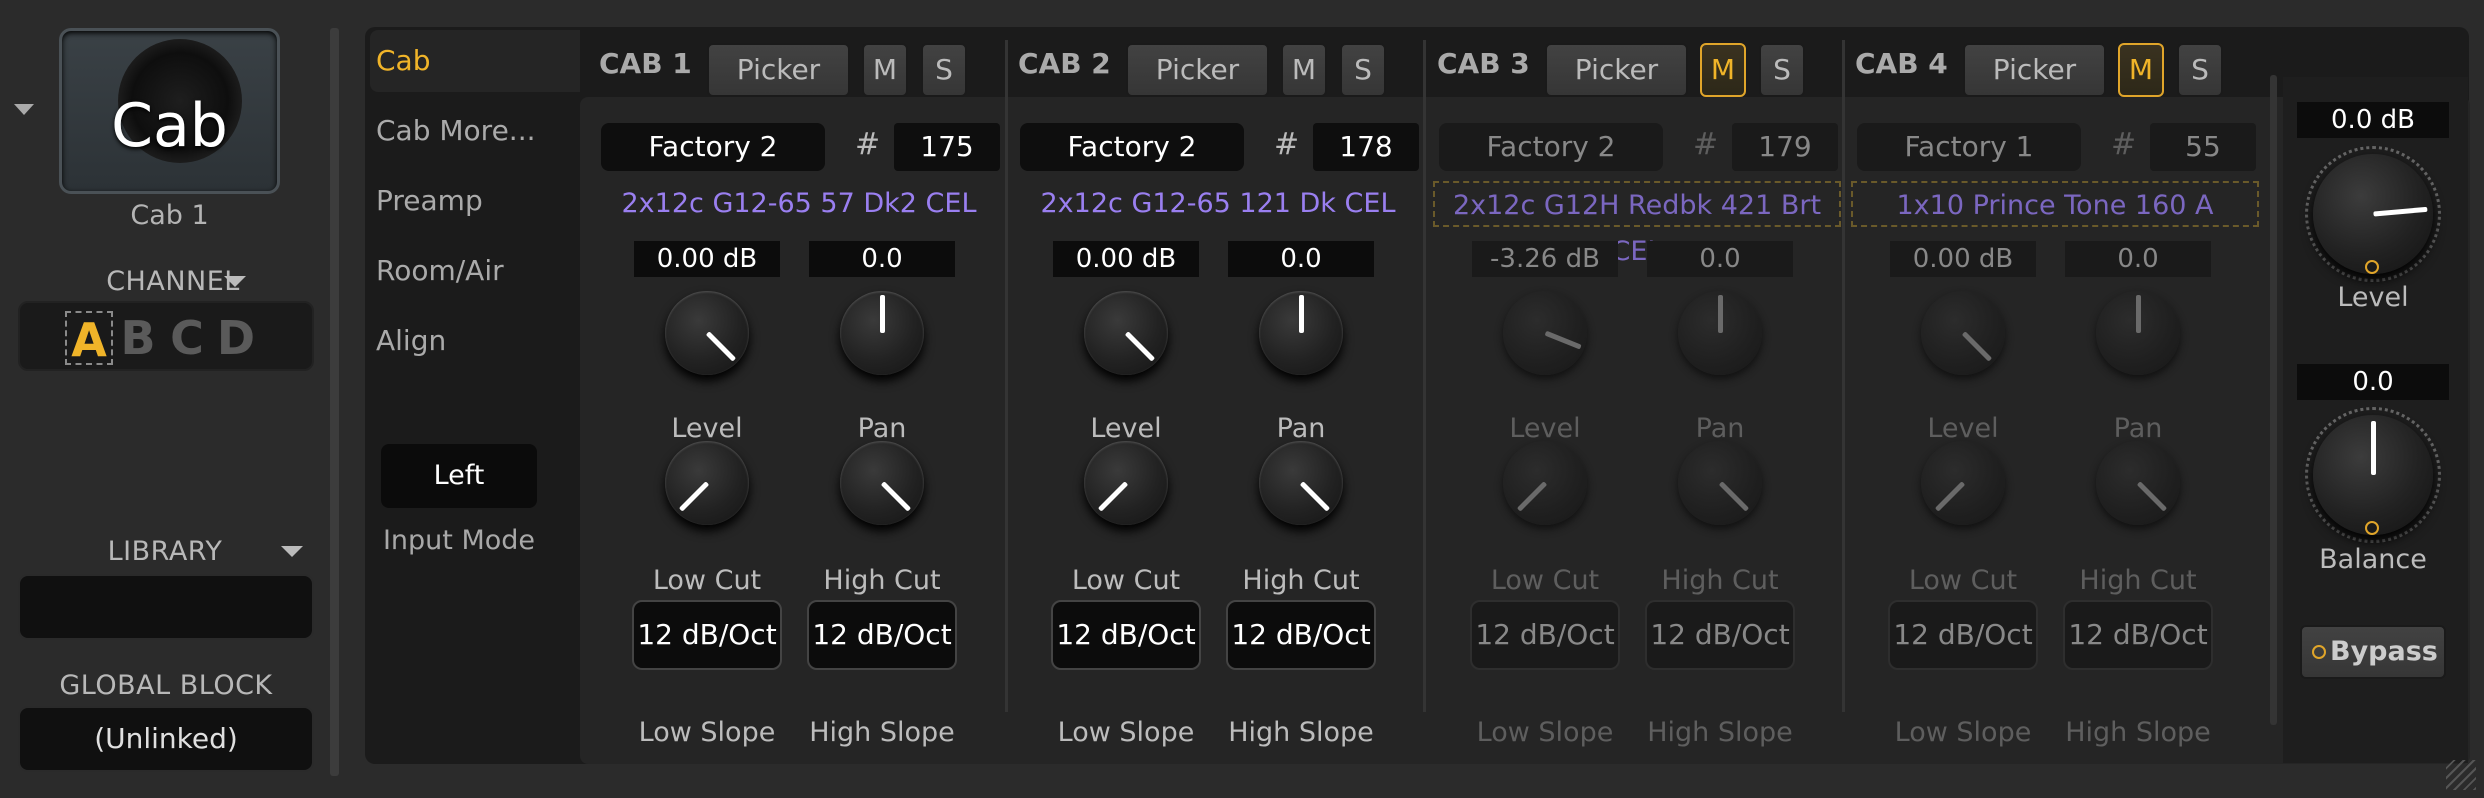 The width and height of the screenshot is (2484, 798). Describe the element at coordinates (2384, 651) in the screenshot. I see `bypass-label: Bypass` at that location.